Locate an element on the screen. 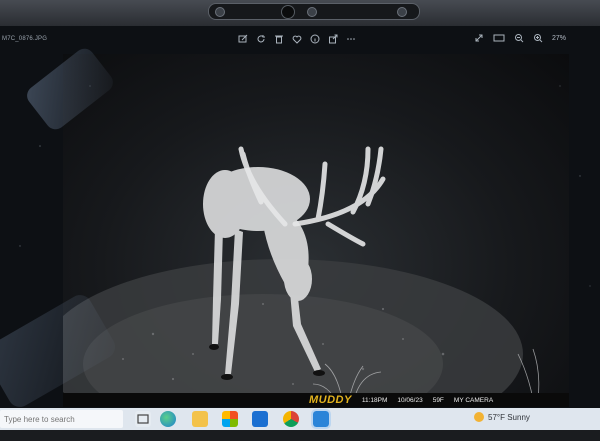 This screenshot has width=600, height=441. edge-icon is located at coordinates (168, 419).